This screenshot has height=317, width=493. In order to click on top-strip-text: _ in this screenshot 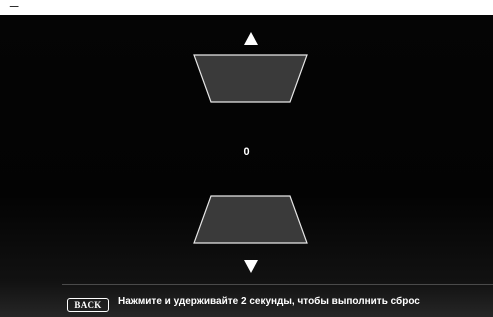, I will do `click(14, 4)`.